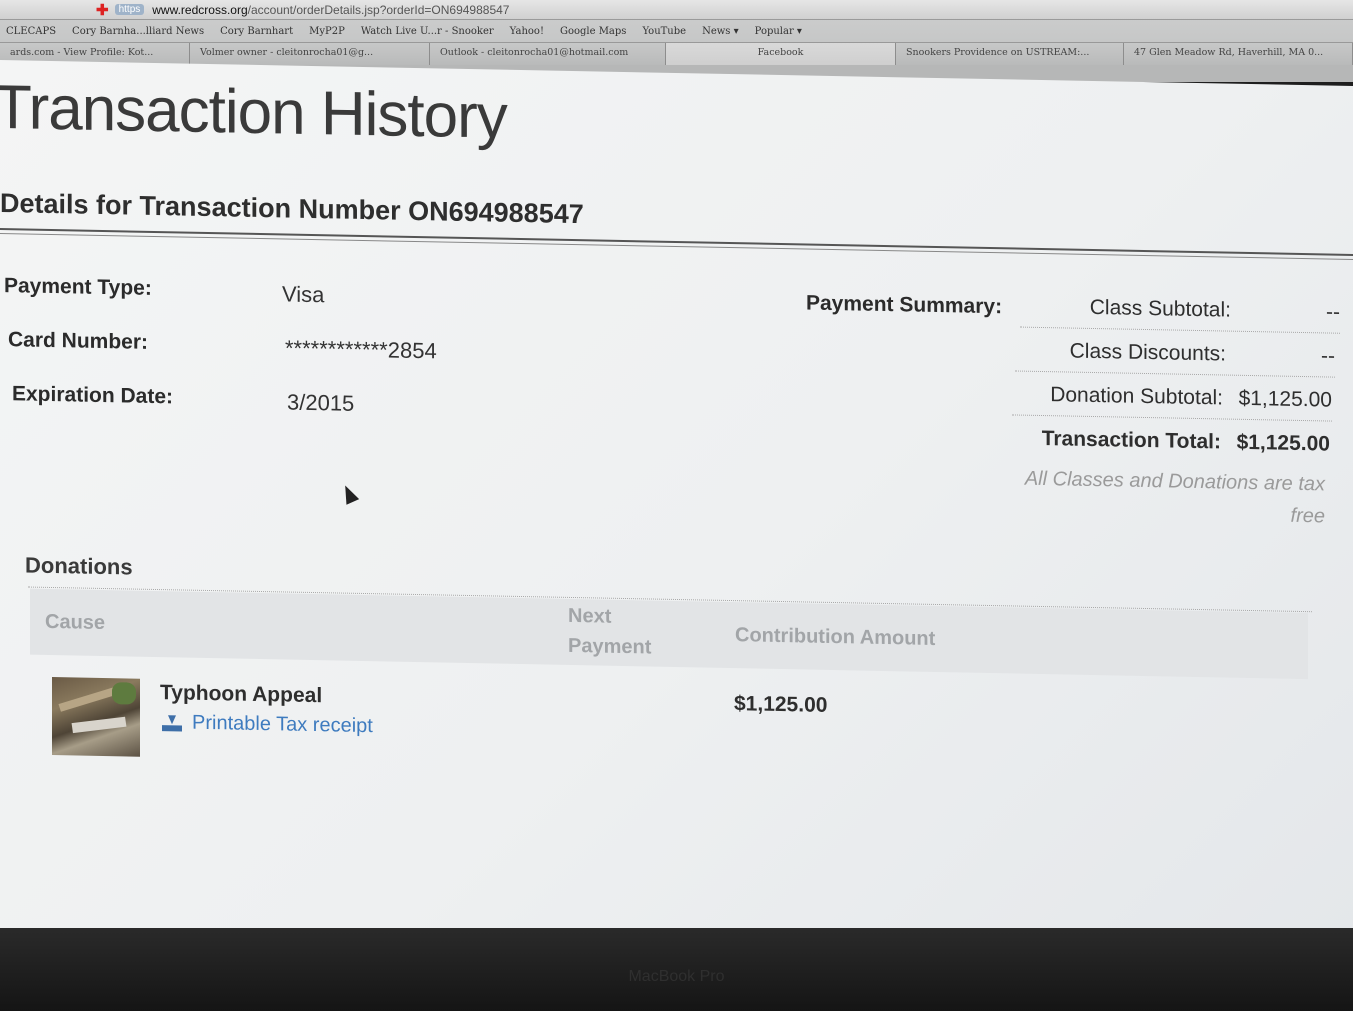  I want to click on browser-tab-active: Facebook, so click(781, 54).